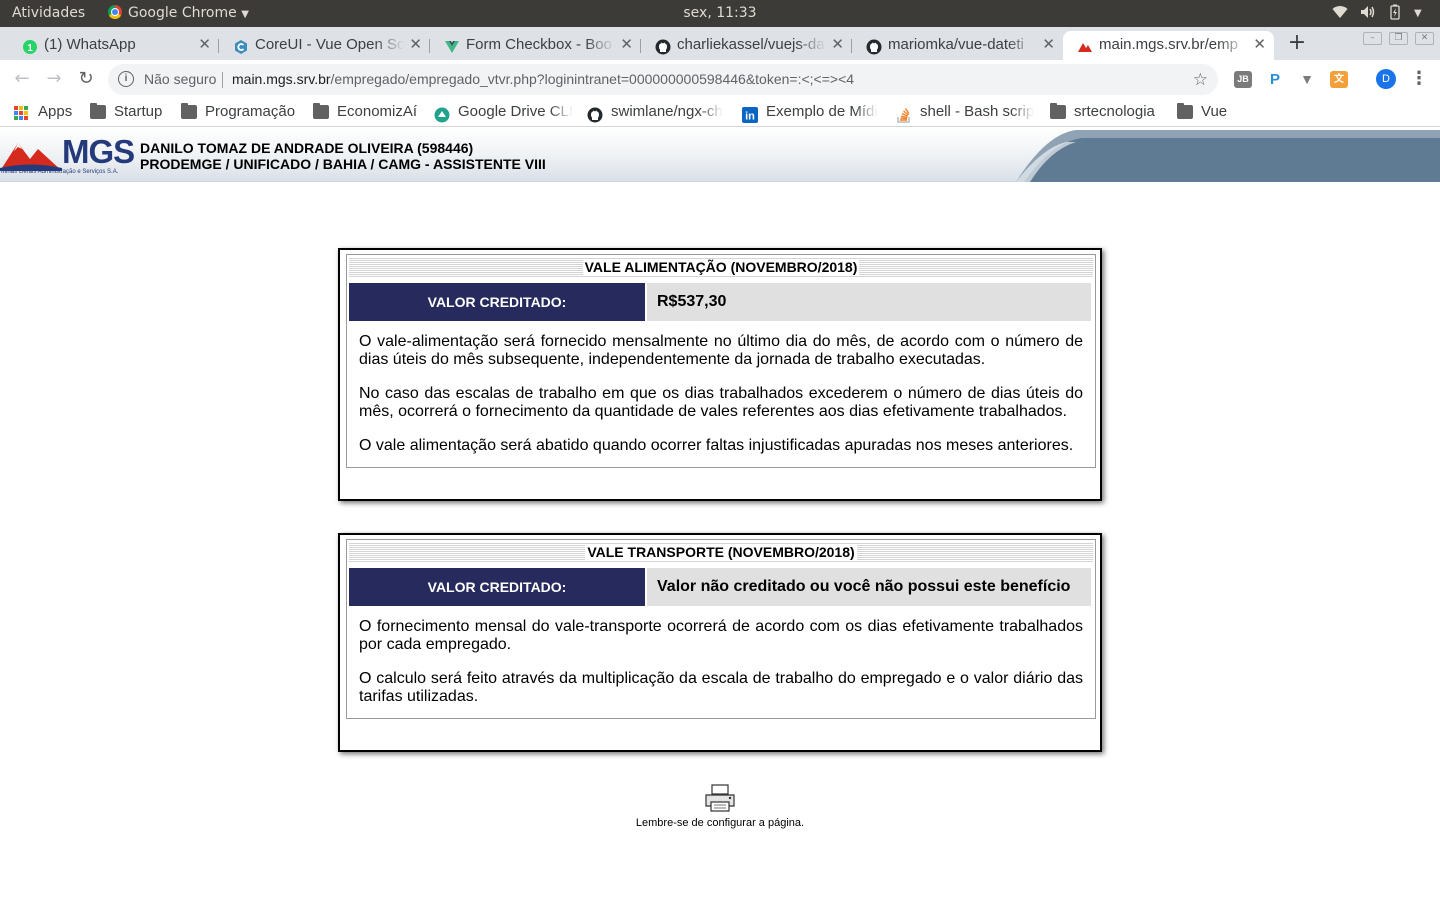 The height and width of the screenshot is (900, 1440). What do you see at coordinates (904, 114) in the screenshot?
I see `stackoverflow-icon` at bounding box center [904, 114].